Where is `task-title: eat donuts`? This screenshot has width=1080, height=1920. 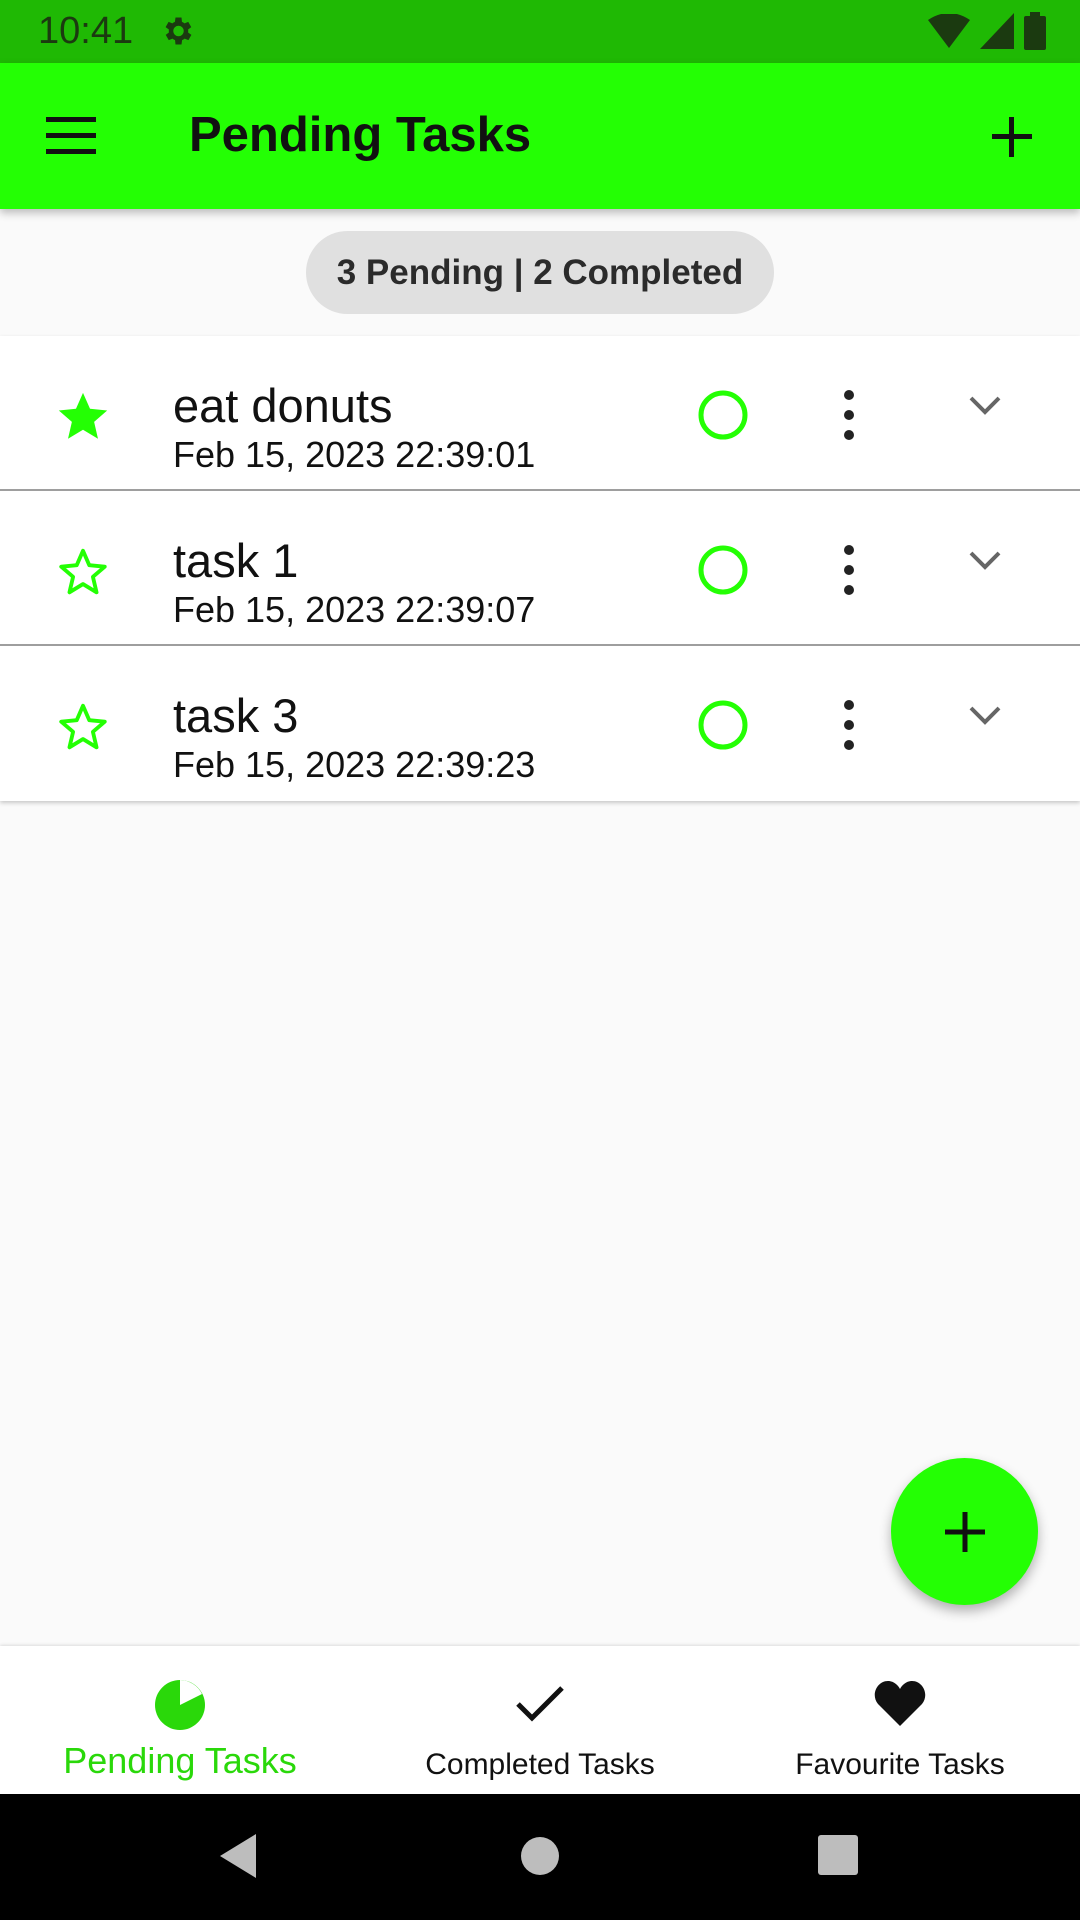
task-title: eat donuts is located at coordinates (283, 405).